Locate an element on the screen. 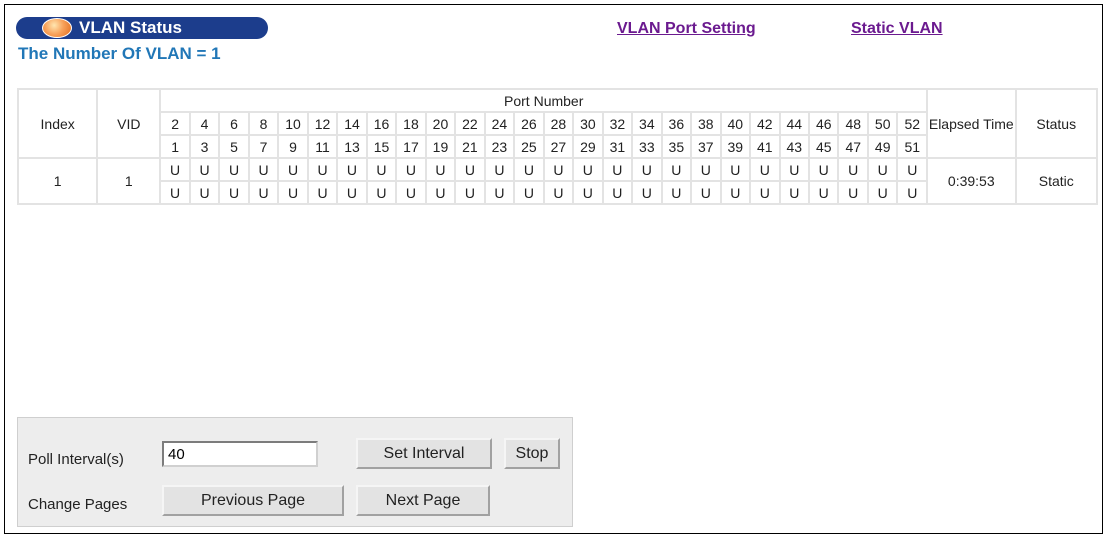 This screenshot has height=540, width=1109. port-number-header: 21 is located at coordinates (470, 146).